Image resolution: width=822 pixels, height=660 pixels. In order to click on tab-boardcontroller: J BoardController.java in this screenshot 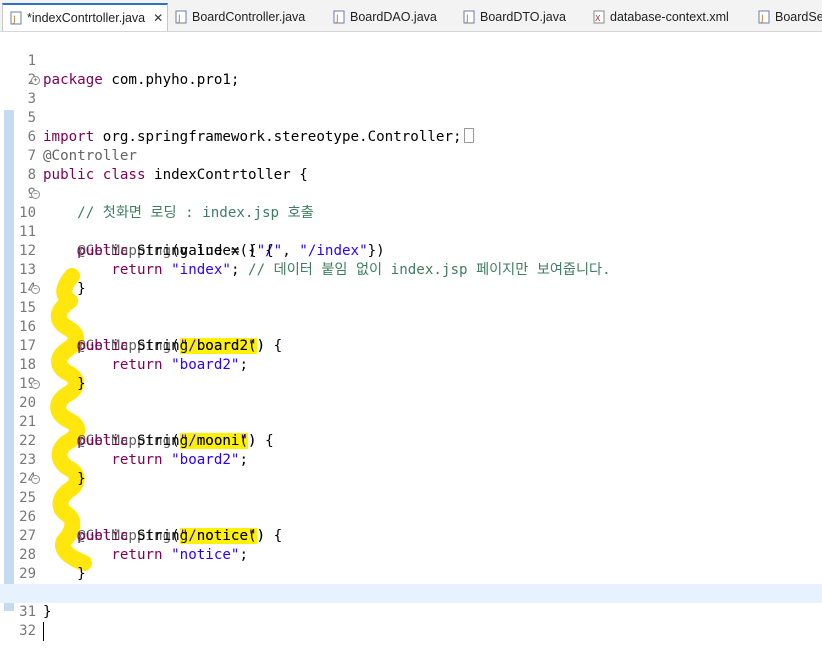, I will do `click(239, 17)`.